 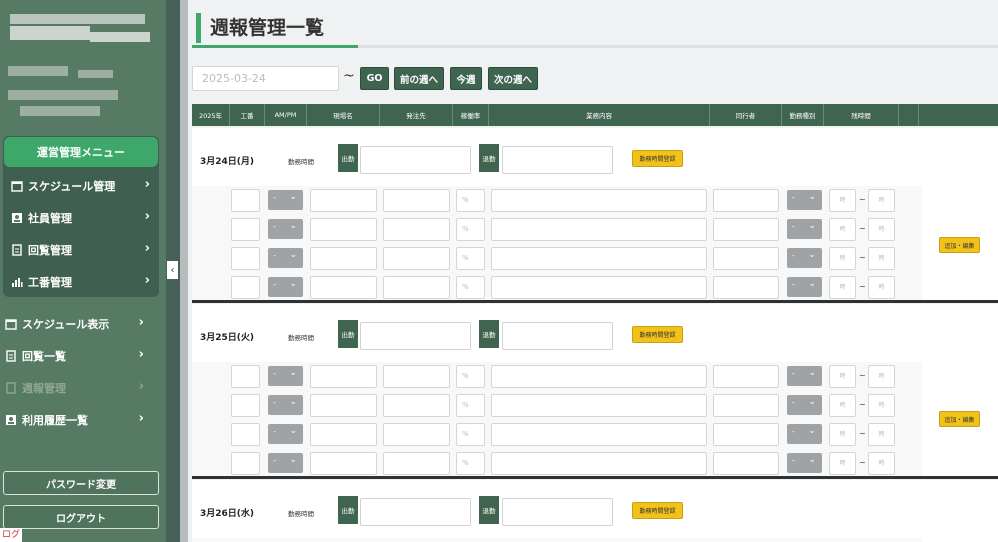 I want to click on sidebar-item-circular-management: 回覧管理 ›, so click(x=83, y=250).